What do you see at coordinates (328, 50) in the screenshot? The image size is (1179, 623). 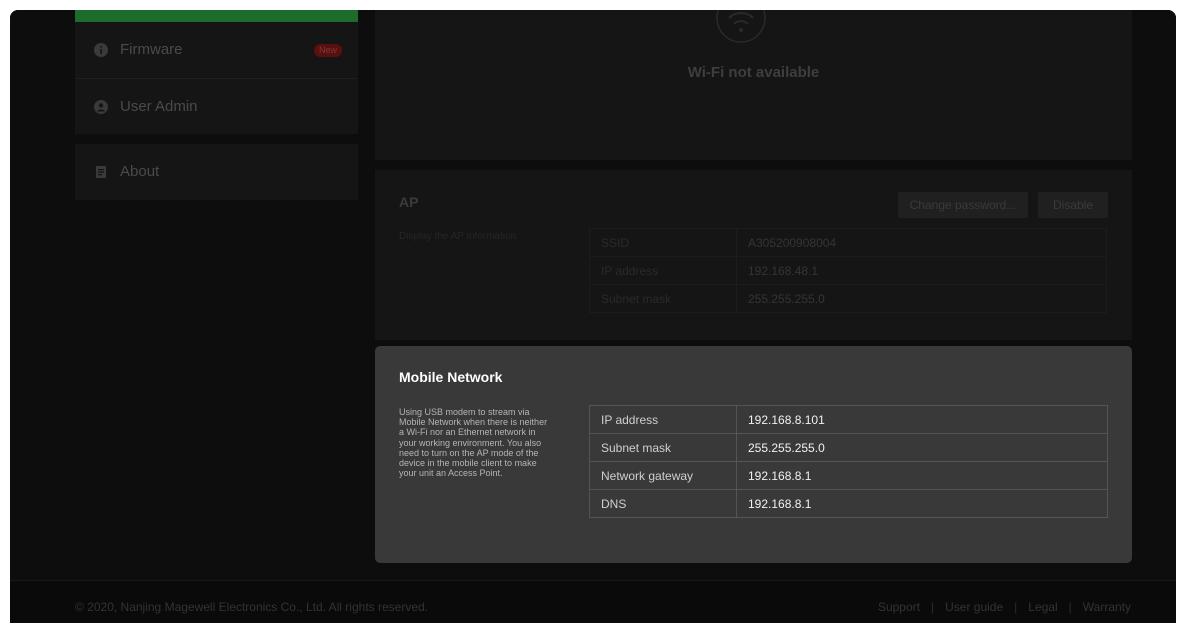 I see `new-badge: New` at bounding box center [328, 50].